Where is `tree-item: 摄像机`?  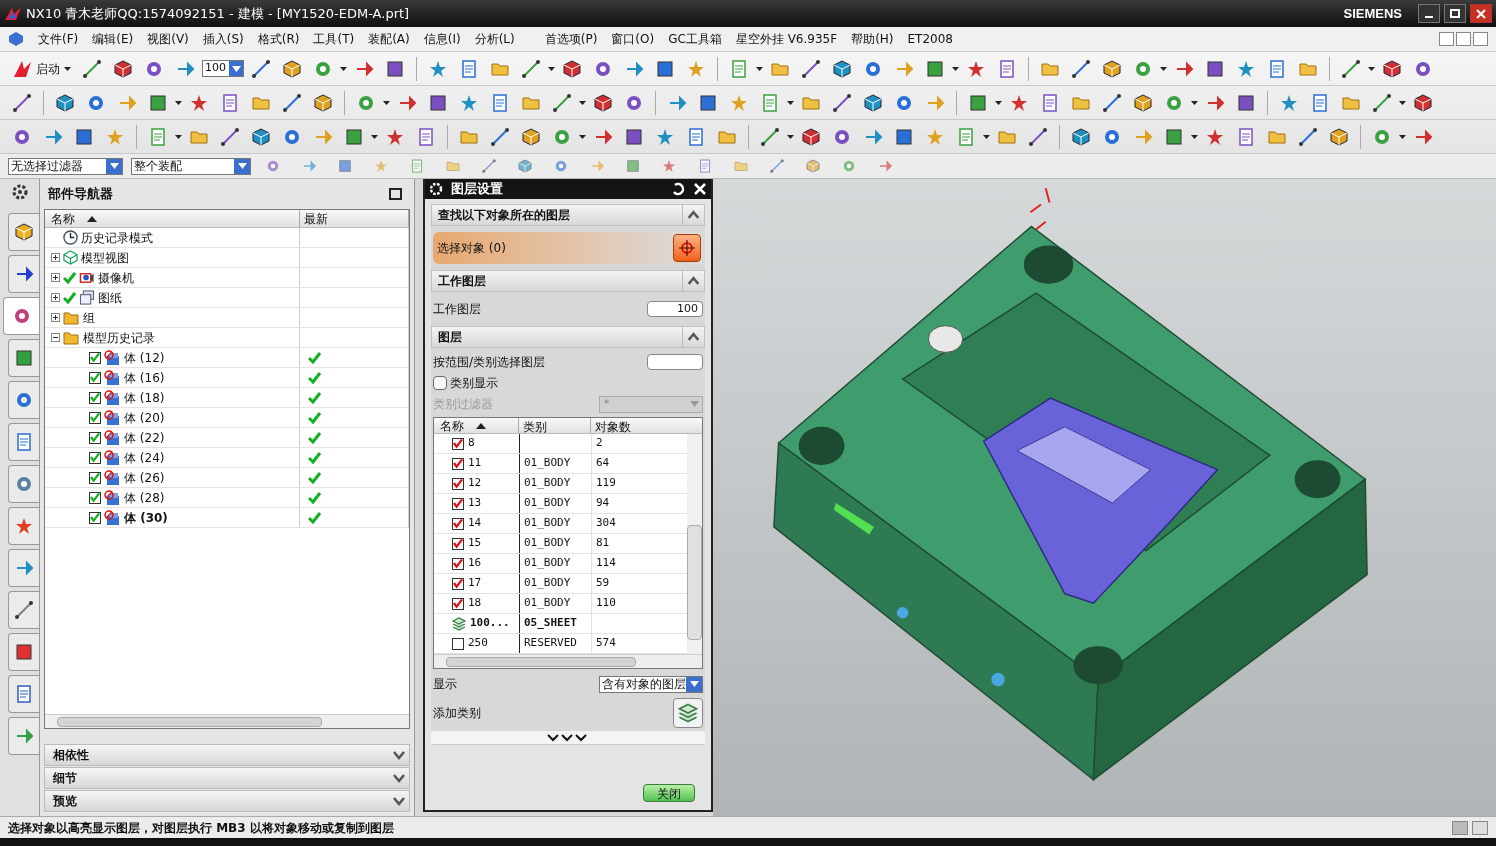 tree-item: 摄像机 is located at coordinates (116, 277).